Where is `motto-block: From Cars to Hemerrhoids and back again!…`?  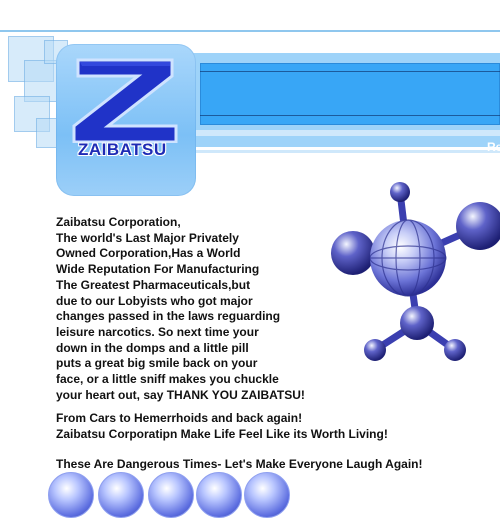
motto-block: From Cars to Hemerrhoids and back again!… is located at coordinates (266, 426).